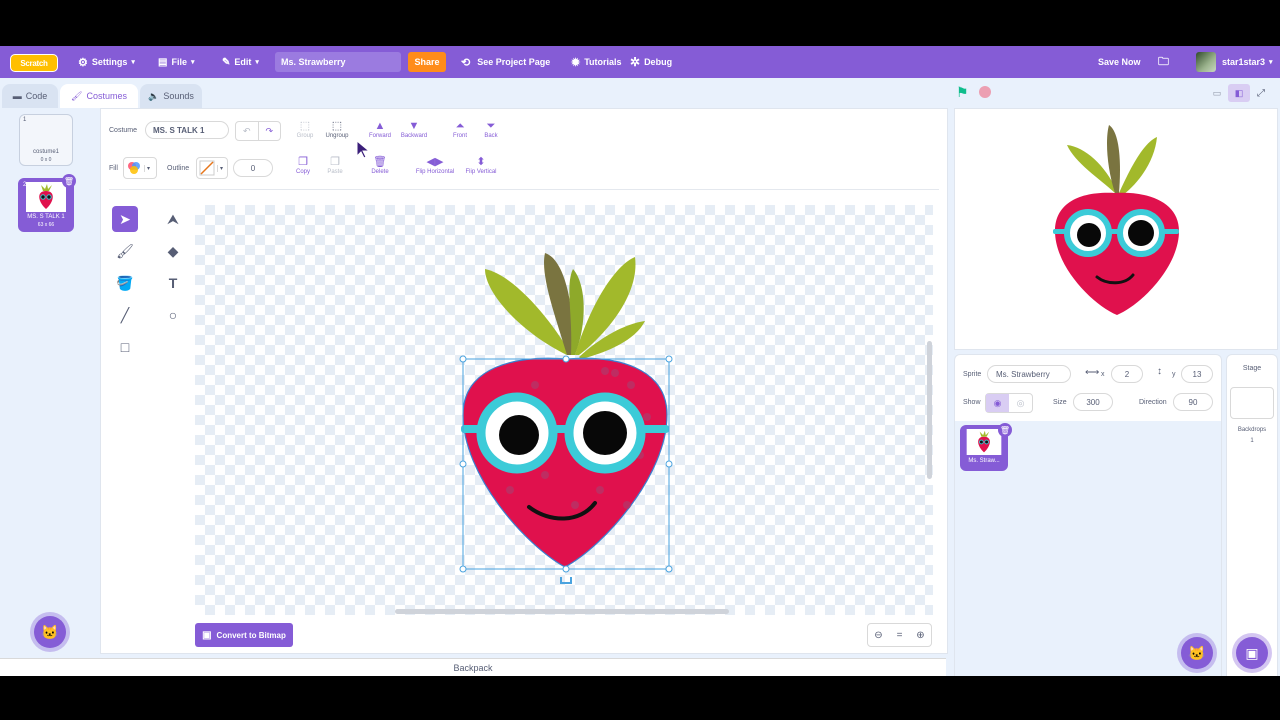 This screenshot has height=720, width=1280. Describe the element at coordinates (178, 96) in the screenshot. I see `tab-sounds-label: Sounds` at that location.